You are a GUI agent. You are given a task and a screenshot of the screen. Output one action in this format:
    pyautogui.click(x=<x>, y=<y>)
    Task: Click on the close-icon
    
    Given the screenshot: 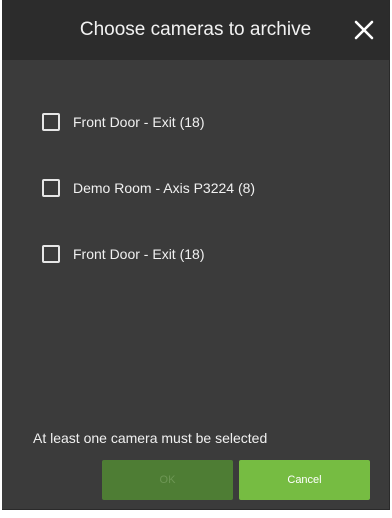 What is the action you would take?
    pyautogui.click(x=364, y=30)
    